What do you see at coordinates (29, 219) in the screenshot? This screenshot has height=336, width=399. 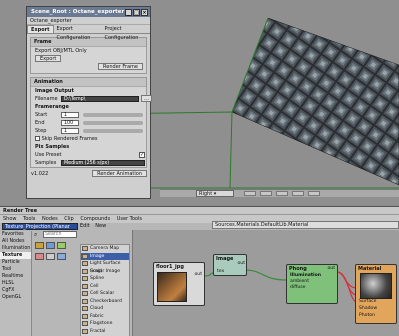 I see `menu-tools: Tools` at bounding box center [29, 219].